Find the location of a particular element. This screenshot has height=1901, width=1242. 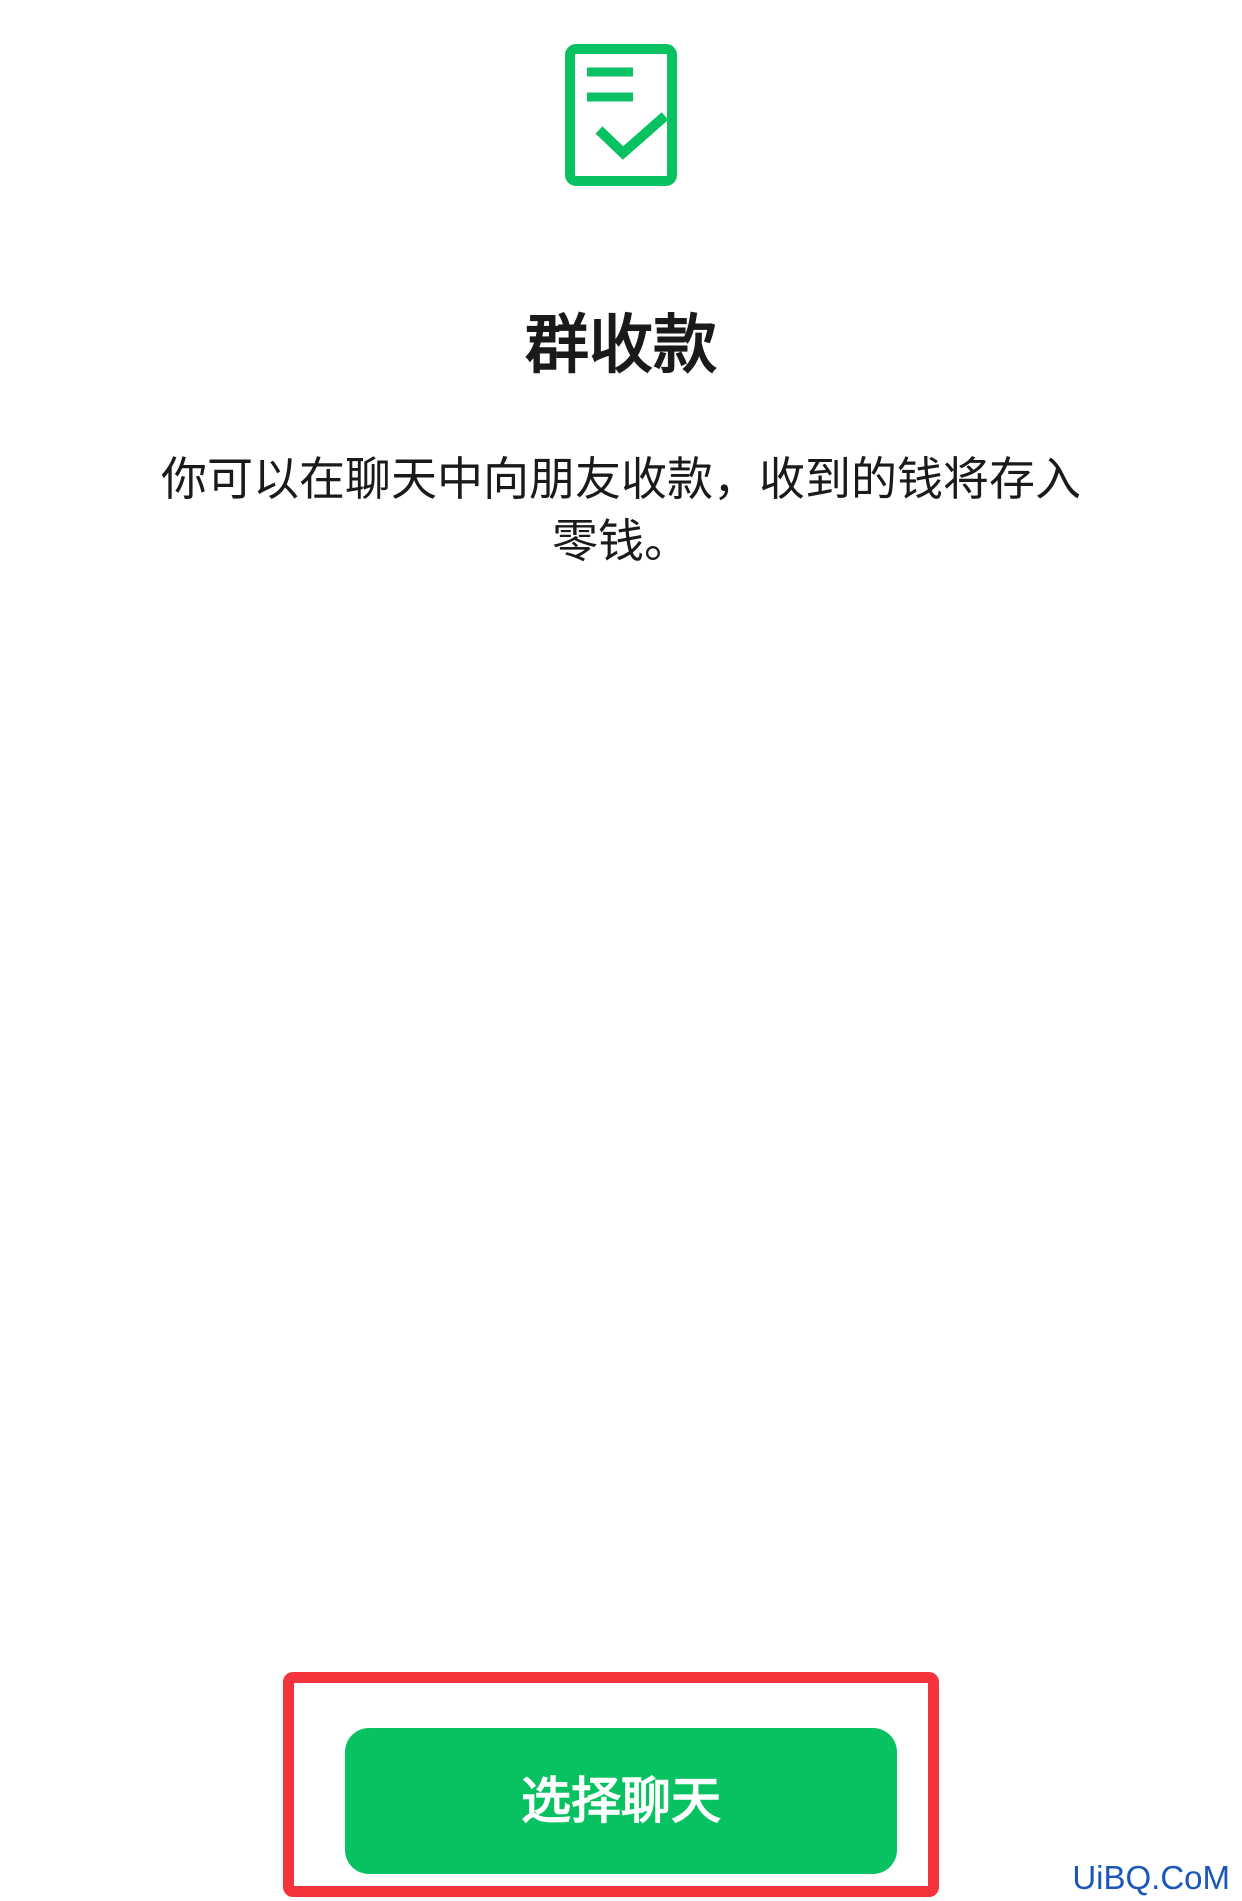

receipt-check-icon is located at coordinates (621, 115).